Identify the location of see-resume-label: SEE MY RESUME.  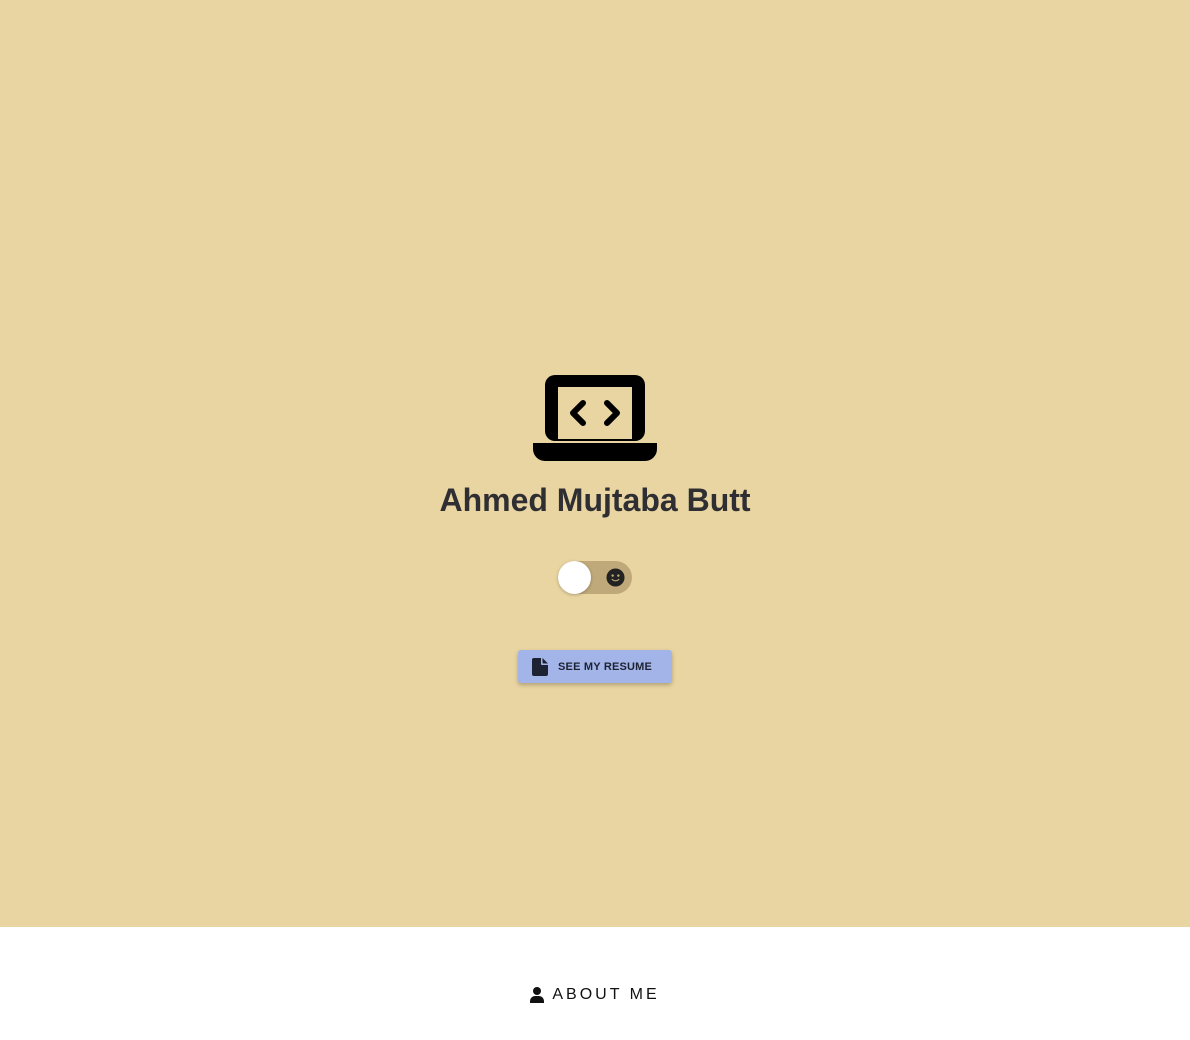
(605, 666).